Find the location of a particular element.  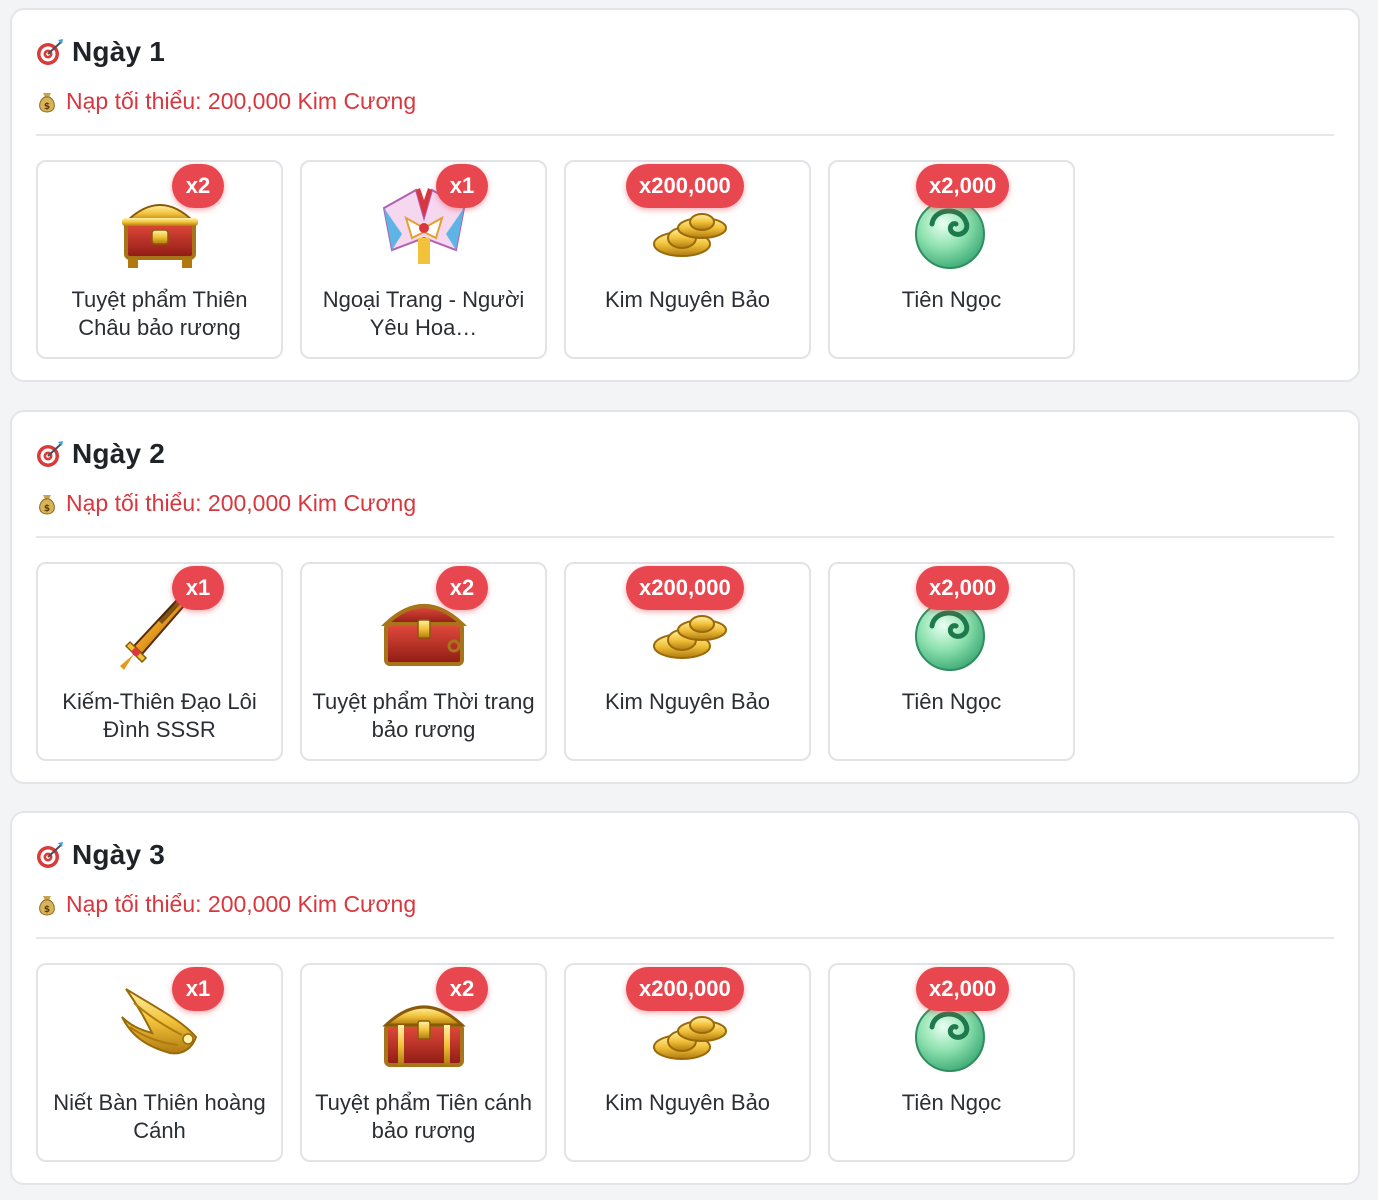

day-title-row: Ngày 2 is located at coordinates (100, 454).